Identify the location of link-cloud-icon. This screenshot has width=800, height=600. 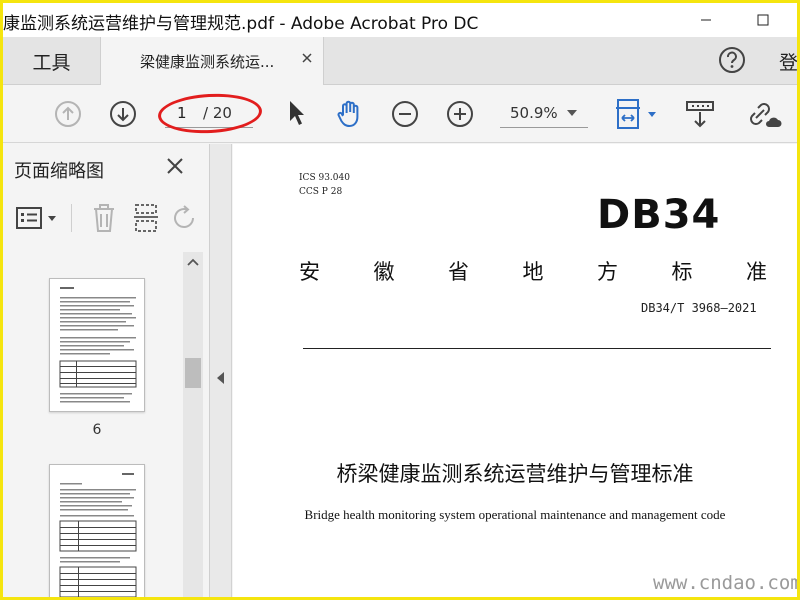
(766, 115).